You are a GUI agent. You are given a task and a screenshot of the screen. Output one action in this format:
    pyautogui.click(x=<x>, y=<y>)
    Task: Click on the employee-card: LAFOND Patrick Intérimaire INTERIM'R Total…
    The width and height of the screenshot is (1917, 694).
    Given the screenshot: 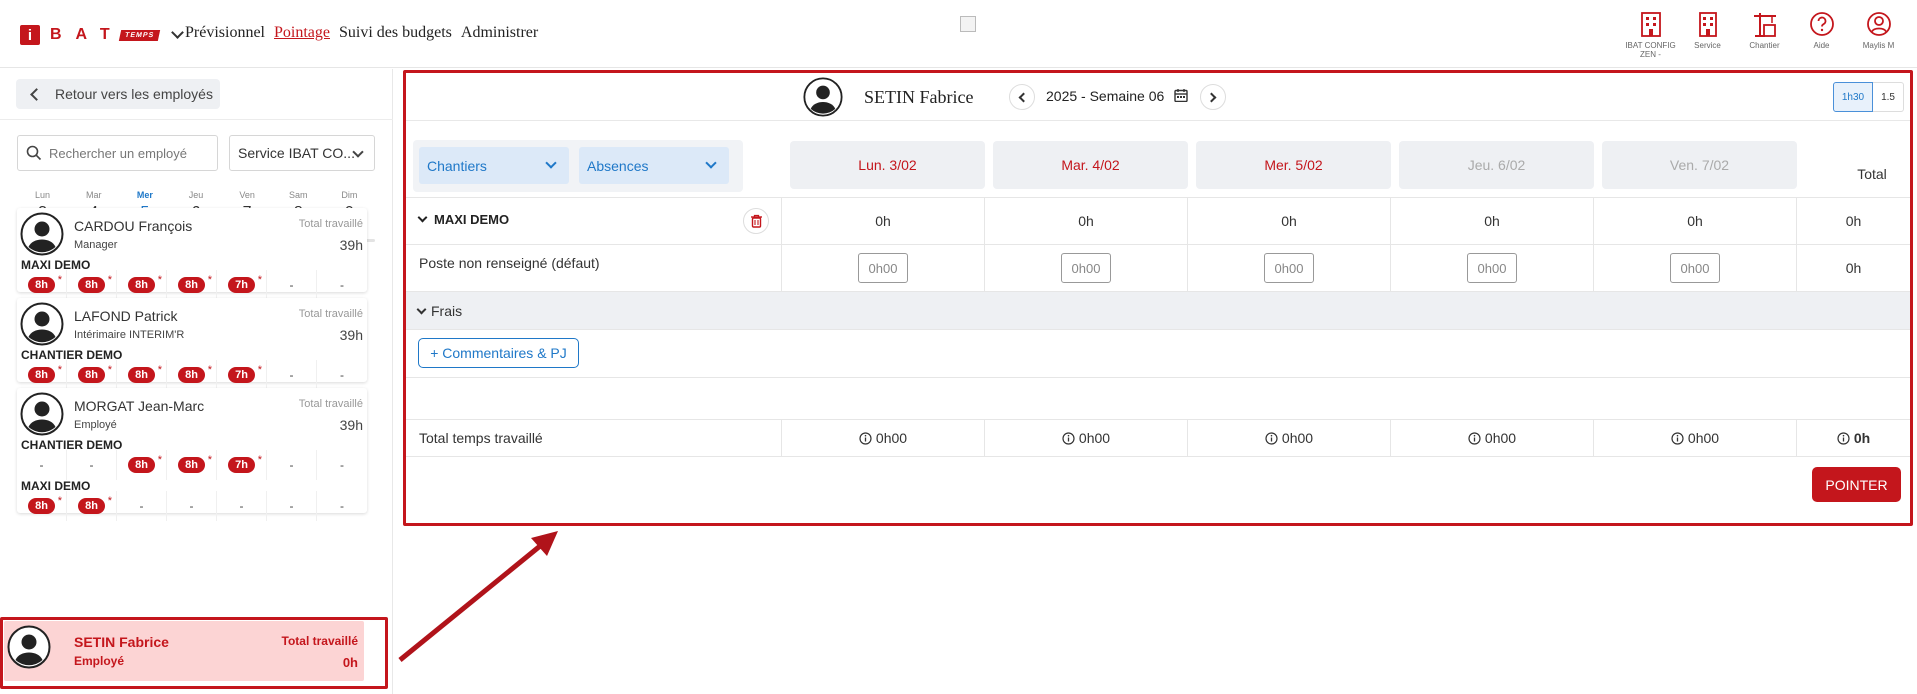 What is the action you would take?
    pyautogui.click(x=192, y=344)
    